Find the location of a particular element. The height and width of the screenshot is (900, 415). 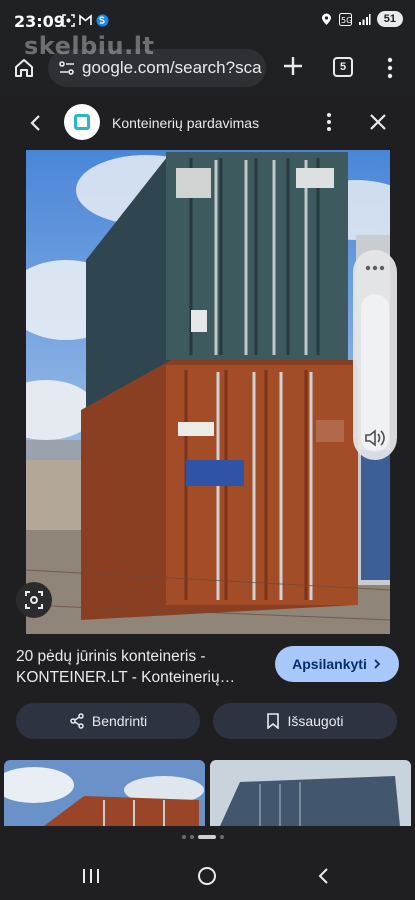

svg-text: 5G is located at coordinates (346, 20).